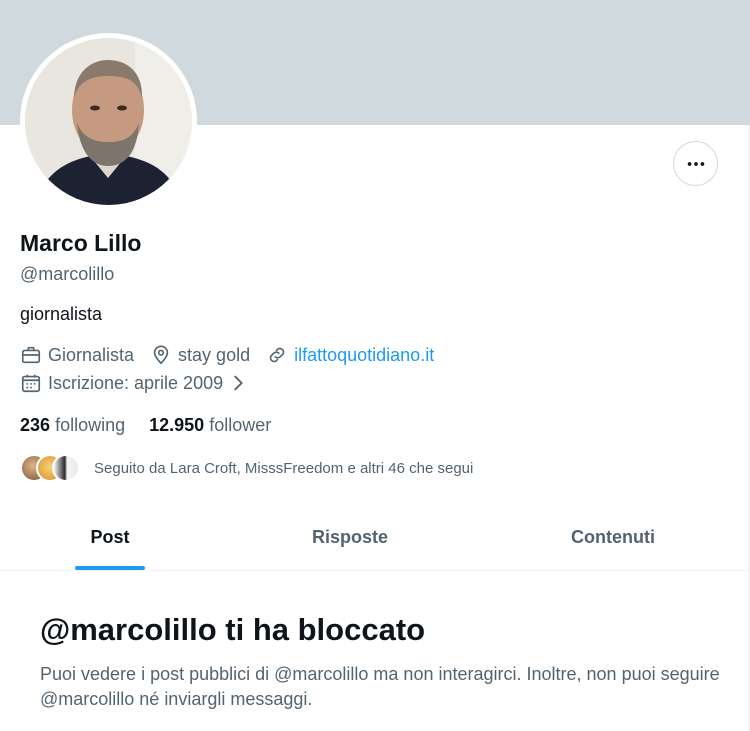 This screenshot has height=731, width=750. I want to click on link-icon, so click(277, 355).